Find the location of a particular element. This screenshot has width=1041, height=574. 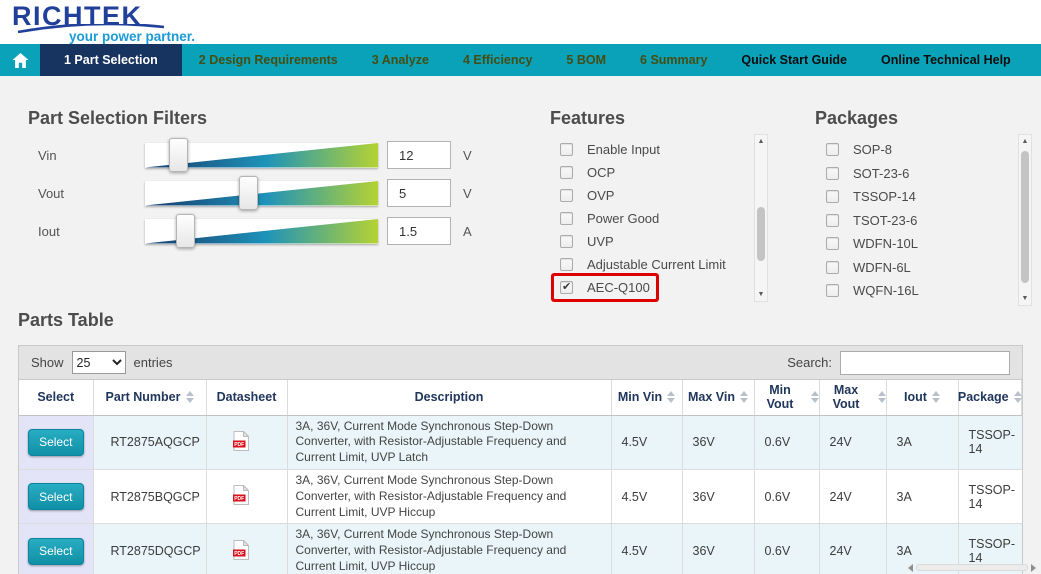

column-header: Description is located at coordinates (449, 398).